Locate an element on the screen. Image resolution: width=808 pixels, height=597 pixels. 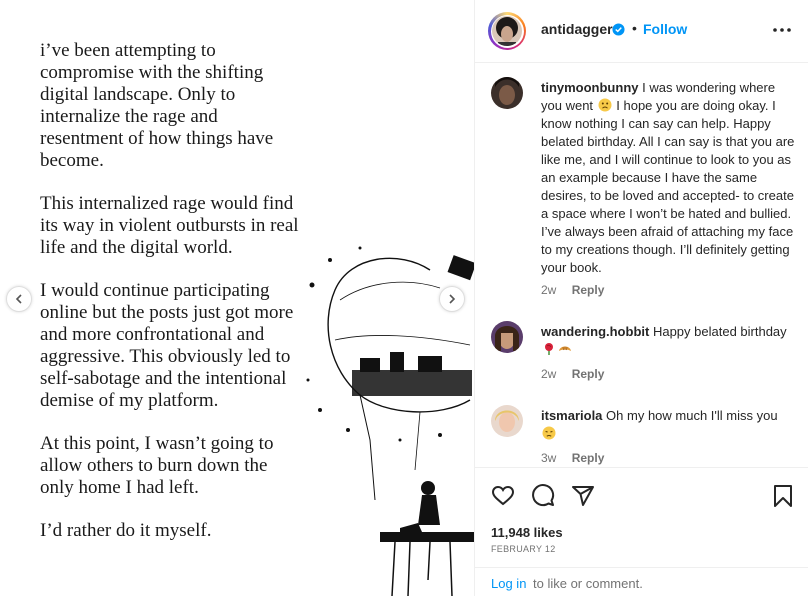
chevron-right-icon is located at coordinates (452, 299).